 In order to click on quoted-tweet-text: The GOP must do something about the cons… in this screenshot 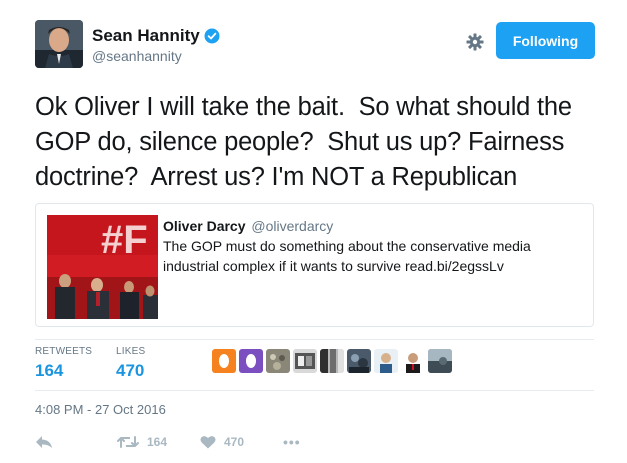, I will do `click(347, 256)`.